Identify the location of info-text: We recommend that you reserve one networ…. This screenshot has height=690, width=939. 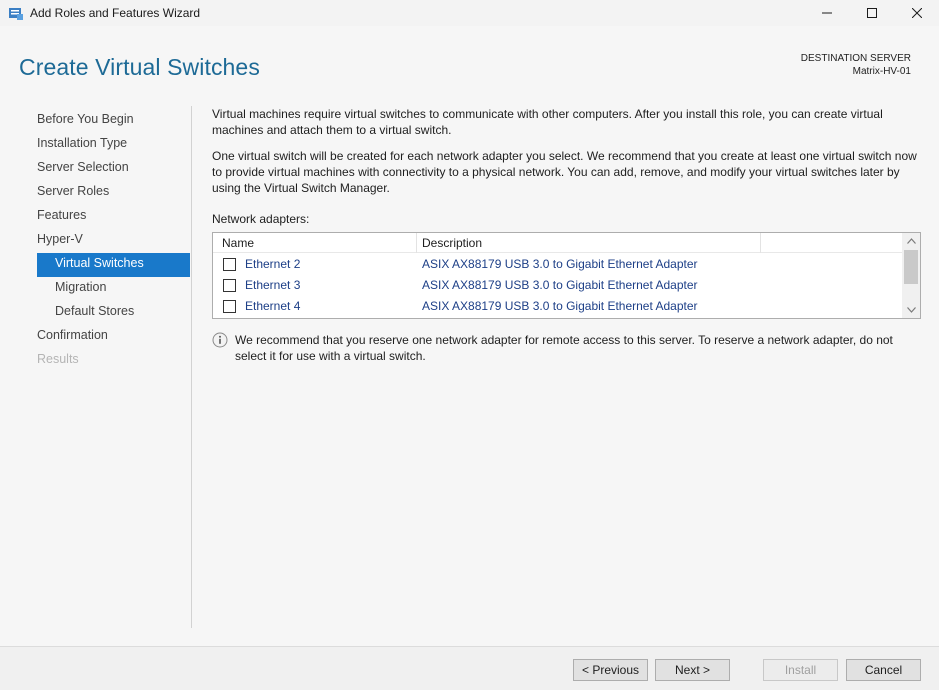
(564, 348).